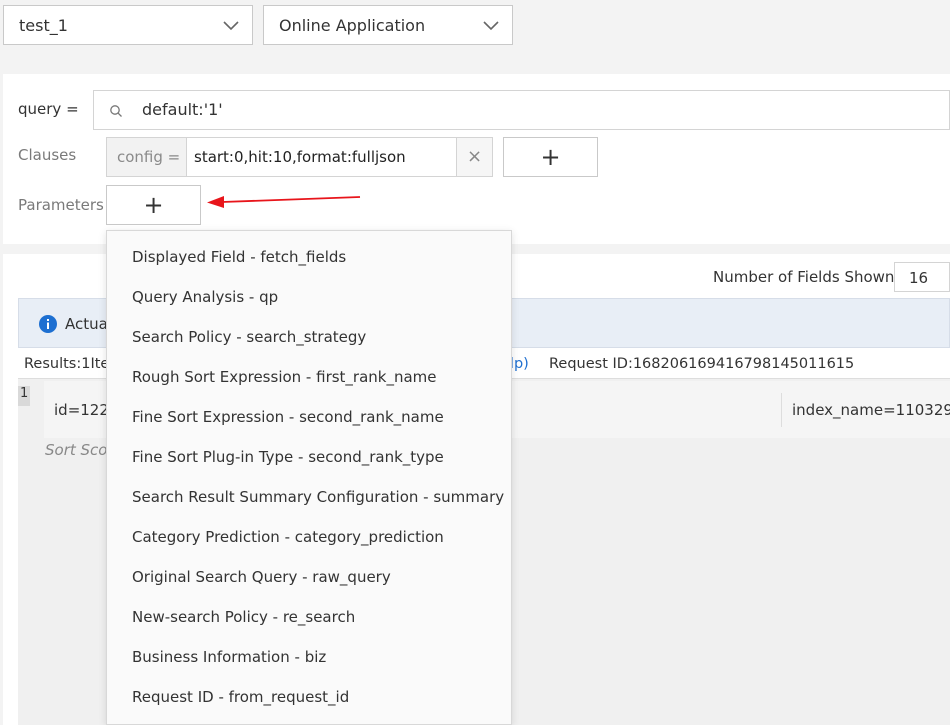 The height and width of the screenshot is (725, 950). Describe the element at coordinates (182, 109) in the screenshot. I see `query-input-value: default:'1'` at that location.